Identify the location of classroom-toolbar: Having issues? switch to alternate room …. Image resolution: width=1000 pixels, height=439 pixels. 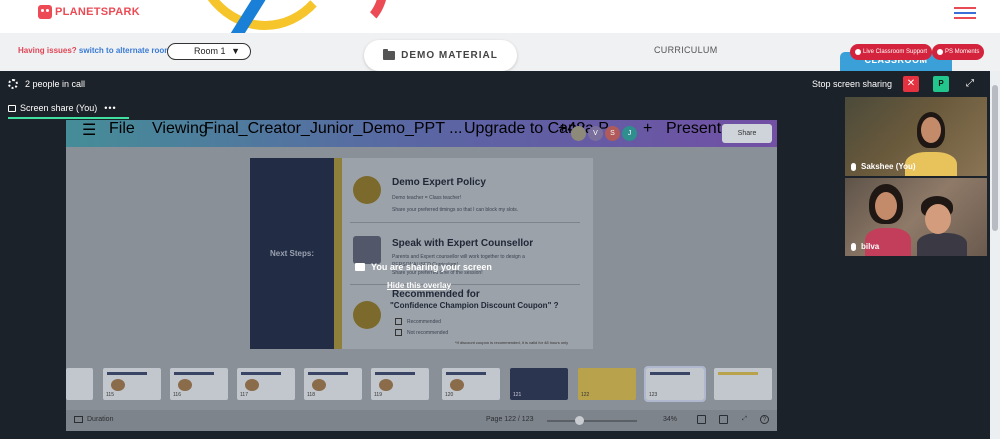
(500, 52).